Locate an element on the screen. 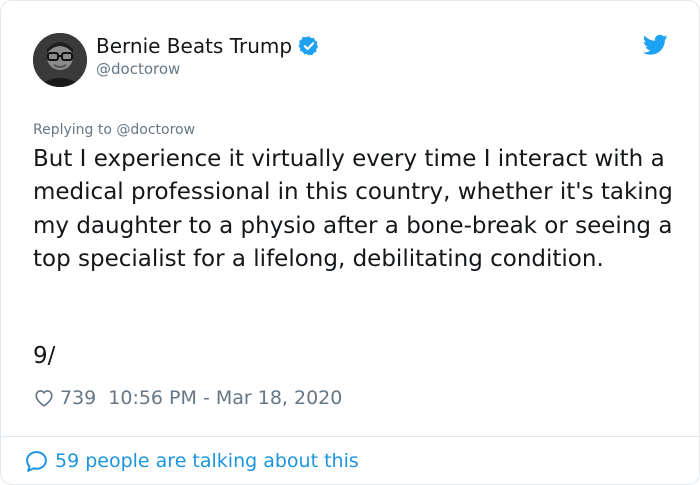 The height and width of the screenshot is (485, 700). twitter-bird-icon is located at coordinates (655, 45).